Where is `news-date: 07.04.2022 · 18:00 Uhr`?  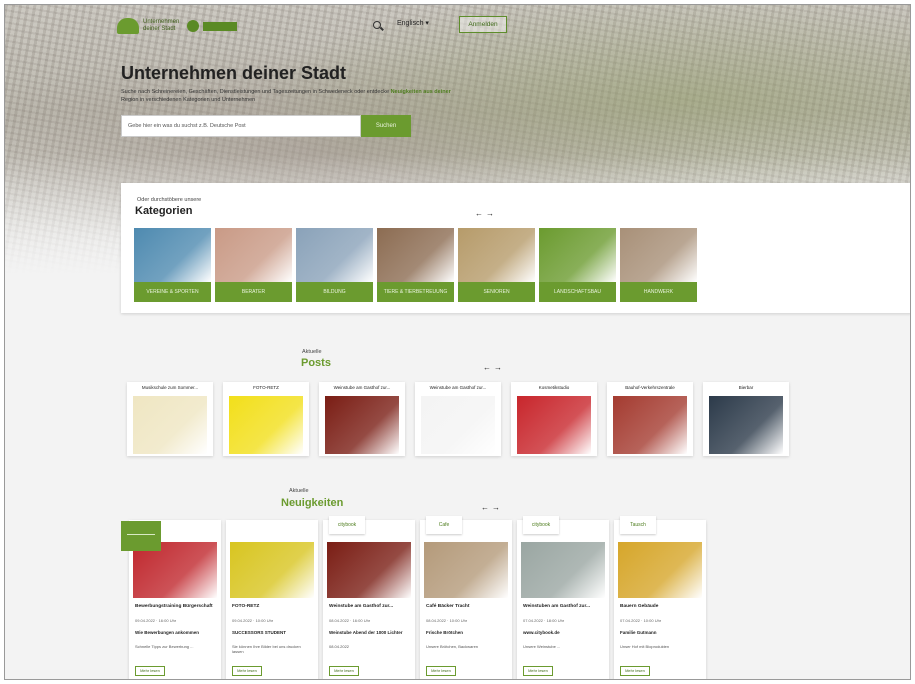
news-date: 07.04.2022 · 18:00 Uhr is located at coordinates (544, 620).